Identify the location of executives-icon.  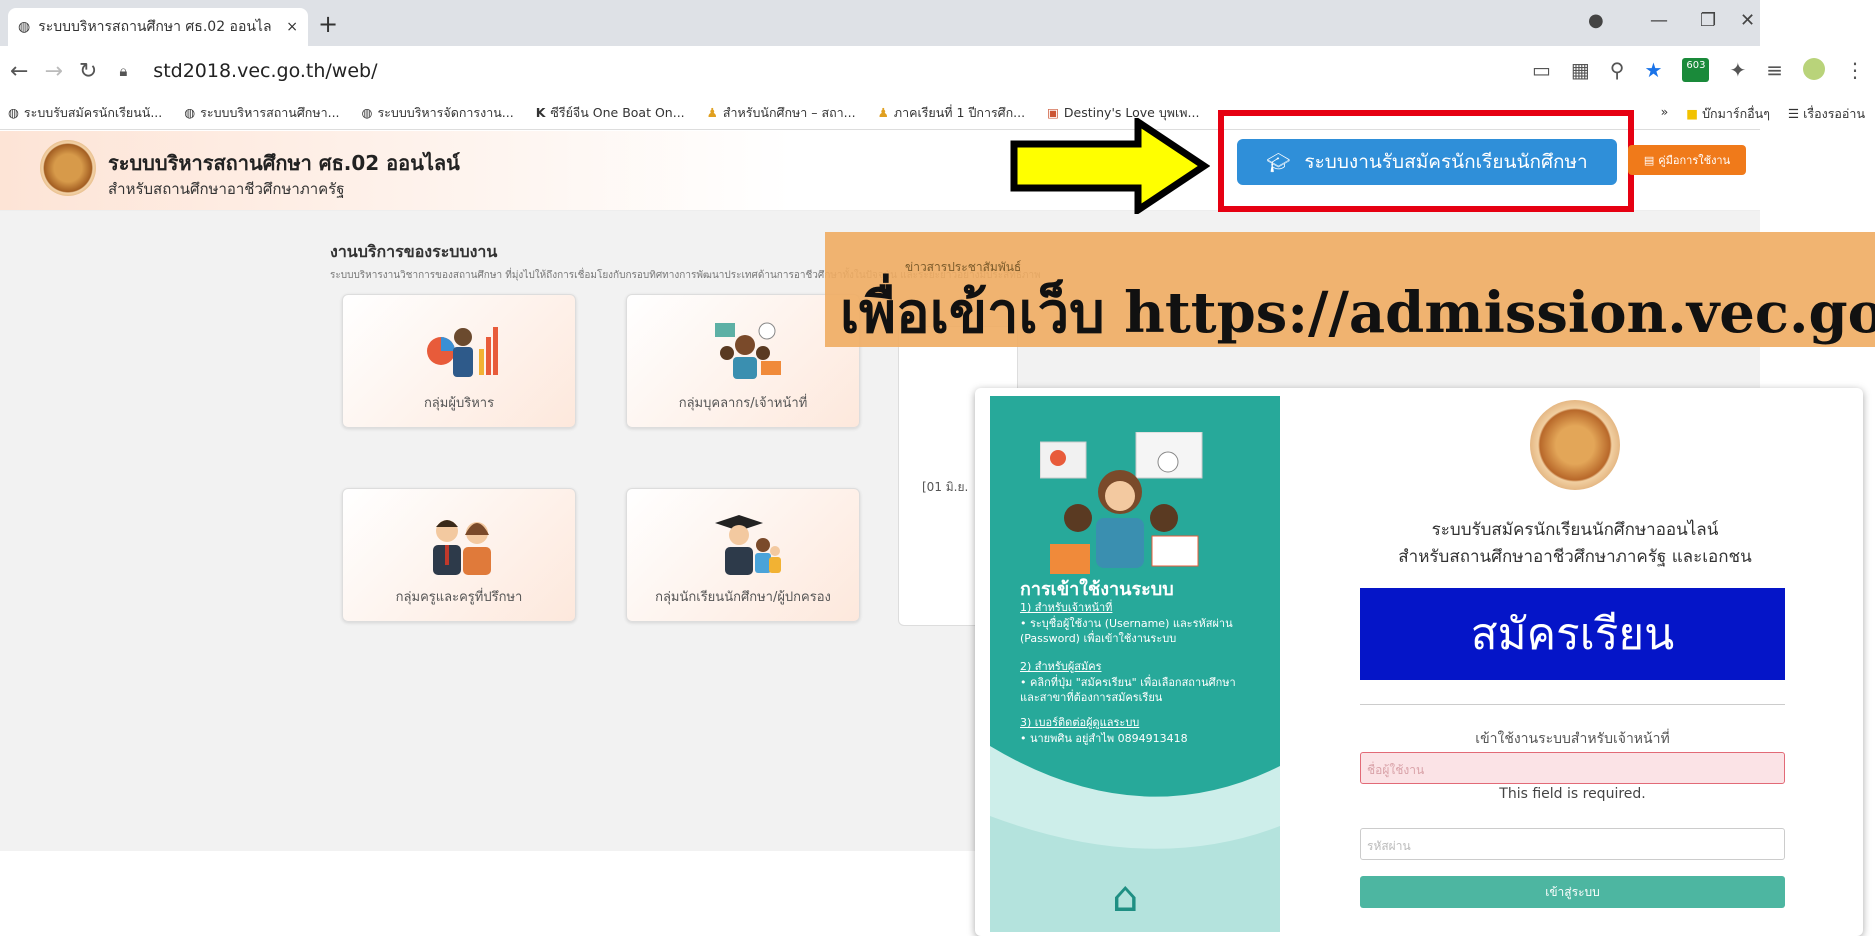
(462, 352).